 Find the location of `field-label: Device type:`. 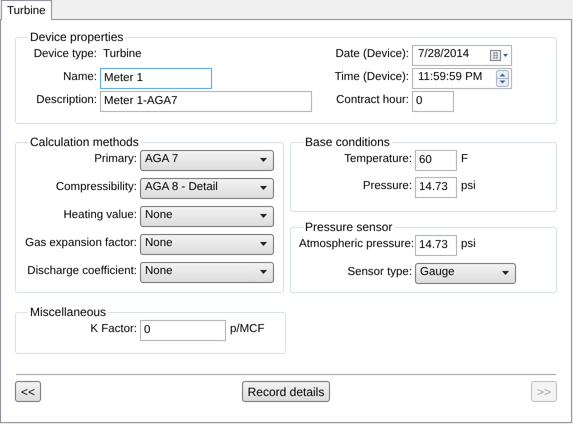

field-label: Device type: is located at coordinates (65, 54).